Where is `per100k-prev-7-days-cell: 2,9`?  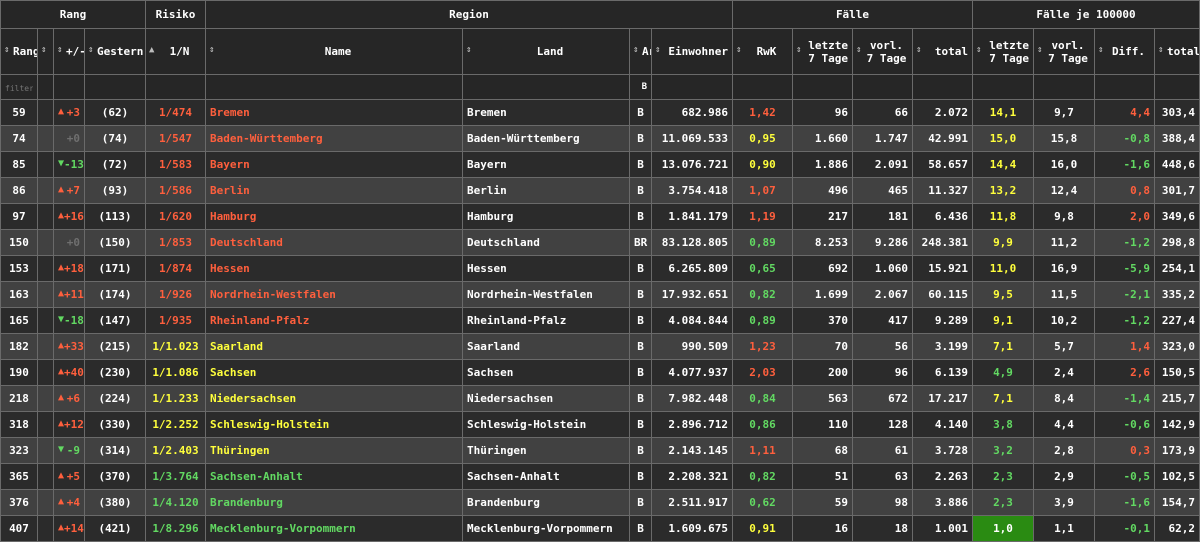
per100k-prev-7-days-cell: 2,9 is located at coordinates (1064, 476).